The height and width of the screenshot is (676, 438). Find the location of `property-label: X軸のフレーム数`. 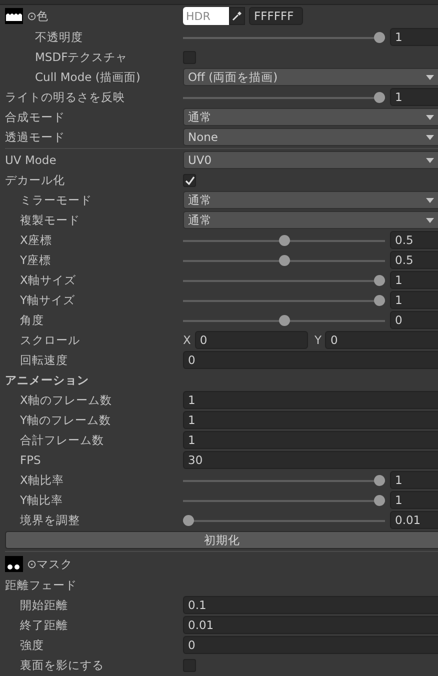

property-label: X軸のフレーム数 is located at coordinates (66, 400).